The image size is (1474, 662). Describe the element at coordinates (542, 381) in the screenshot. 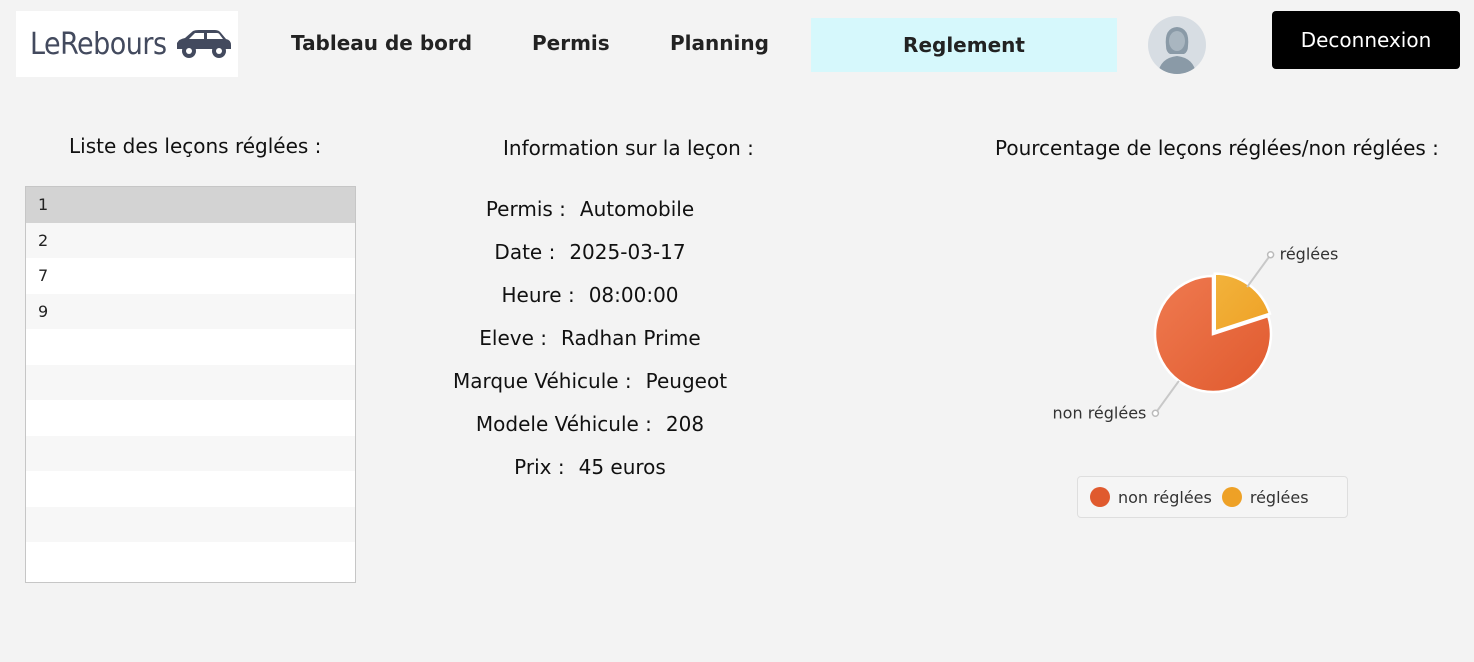

I see `info-label: Marque Véhicule :` at that location.